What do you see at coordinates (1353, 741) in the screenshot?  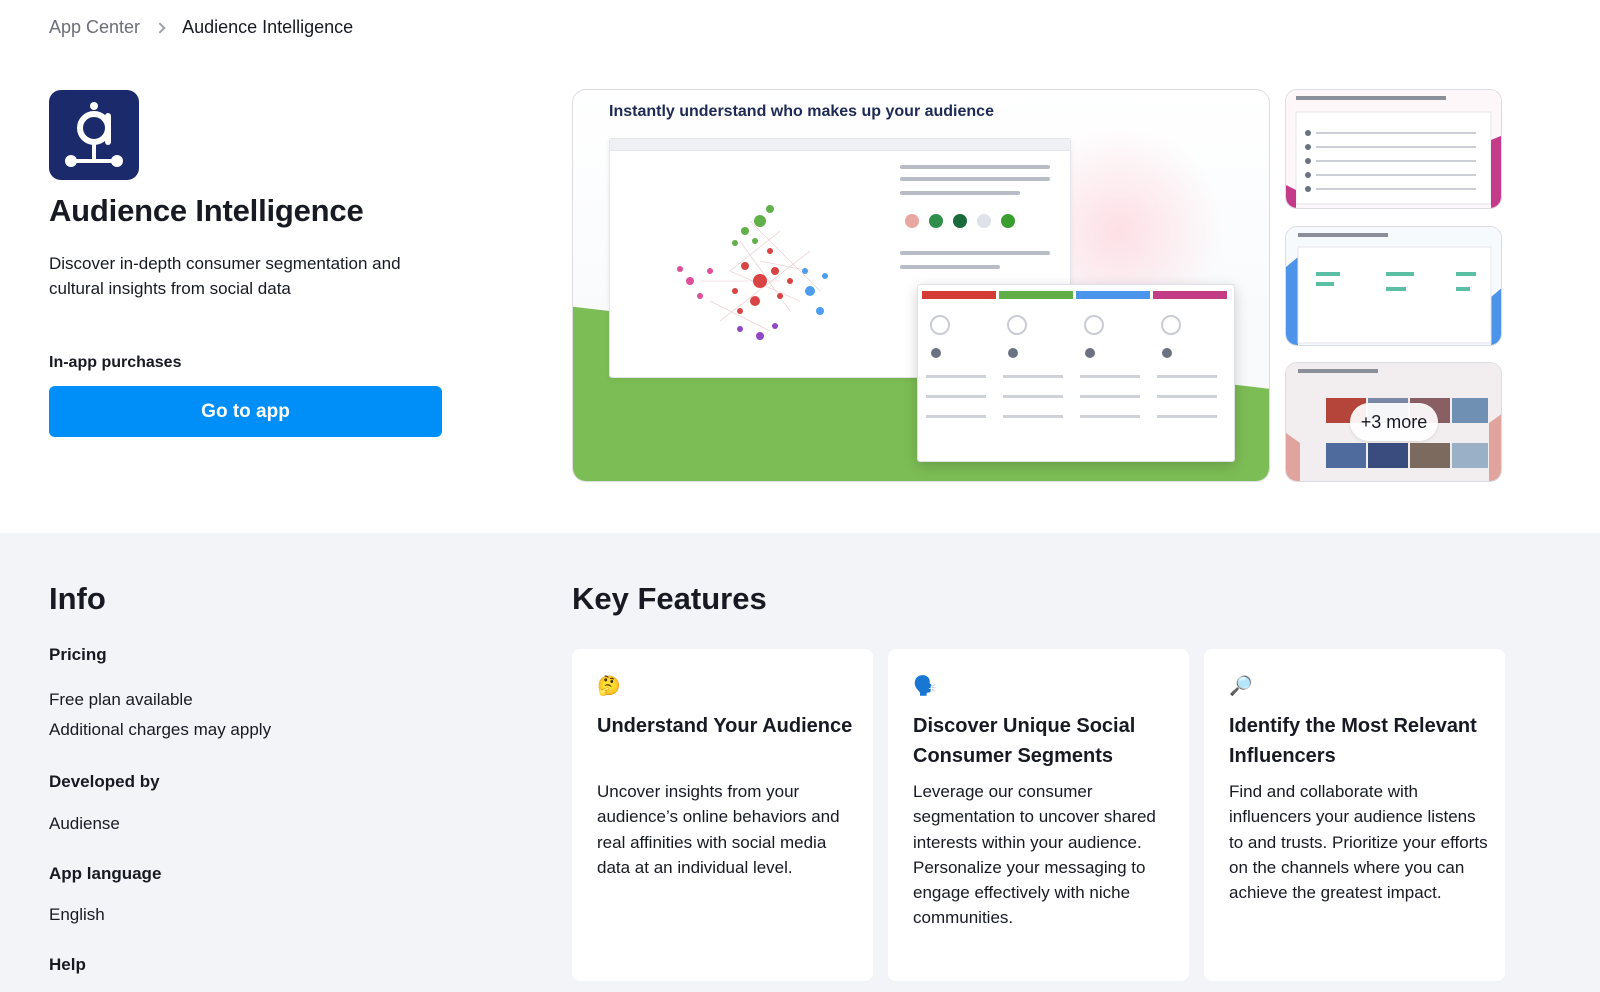 I see `feature-card-title: Identify the Most Relevant Influencers` at bounding box center [1353, 741].